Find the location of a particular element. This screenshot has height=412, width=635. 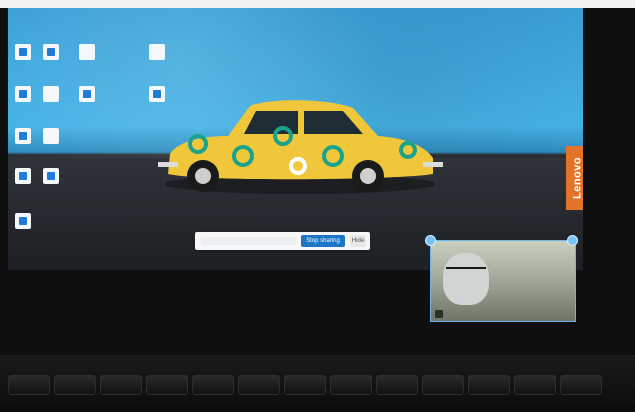

resize-handle-left is located at coordinates (430, 240).